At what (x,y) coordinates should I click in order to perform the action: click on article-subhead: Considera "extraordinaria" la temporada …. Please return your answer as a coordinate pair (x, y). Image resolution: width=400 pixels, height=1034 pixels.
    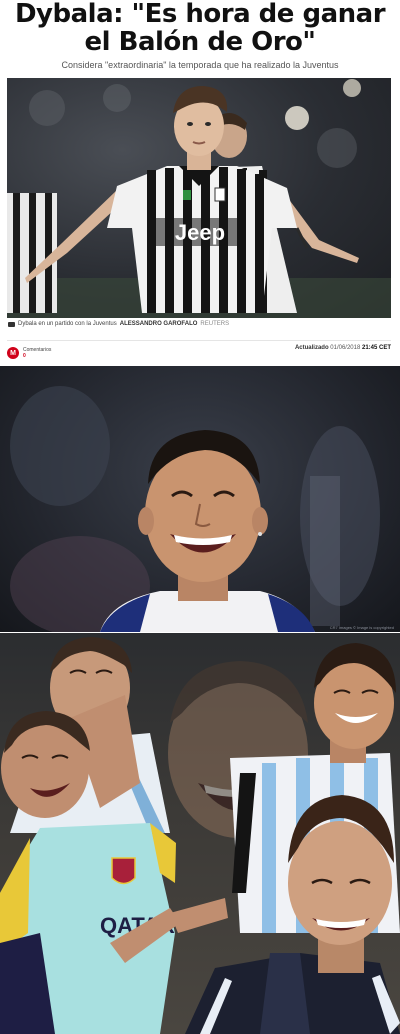
    Looking at the image, I should click on (200, 65).